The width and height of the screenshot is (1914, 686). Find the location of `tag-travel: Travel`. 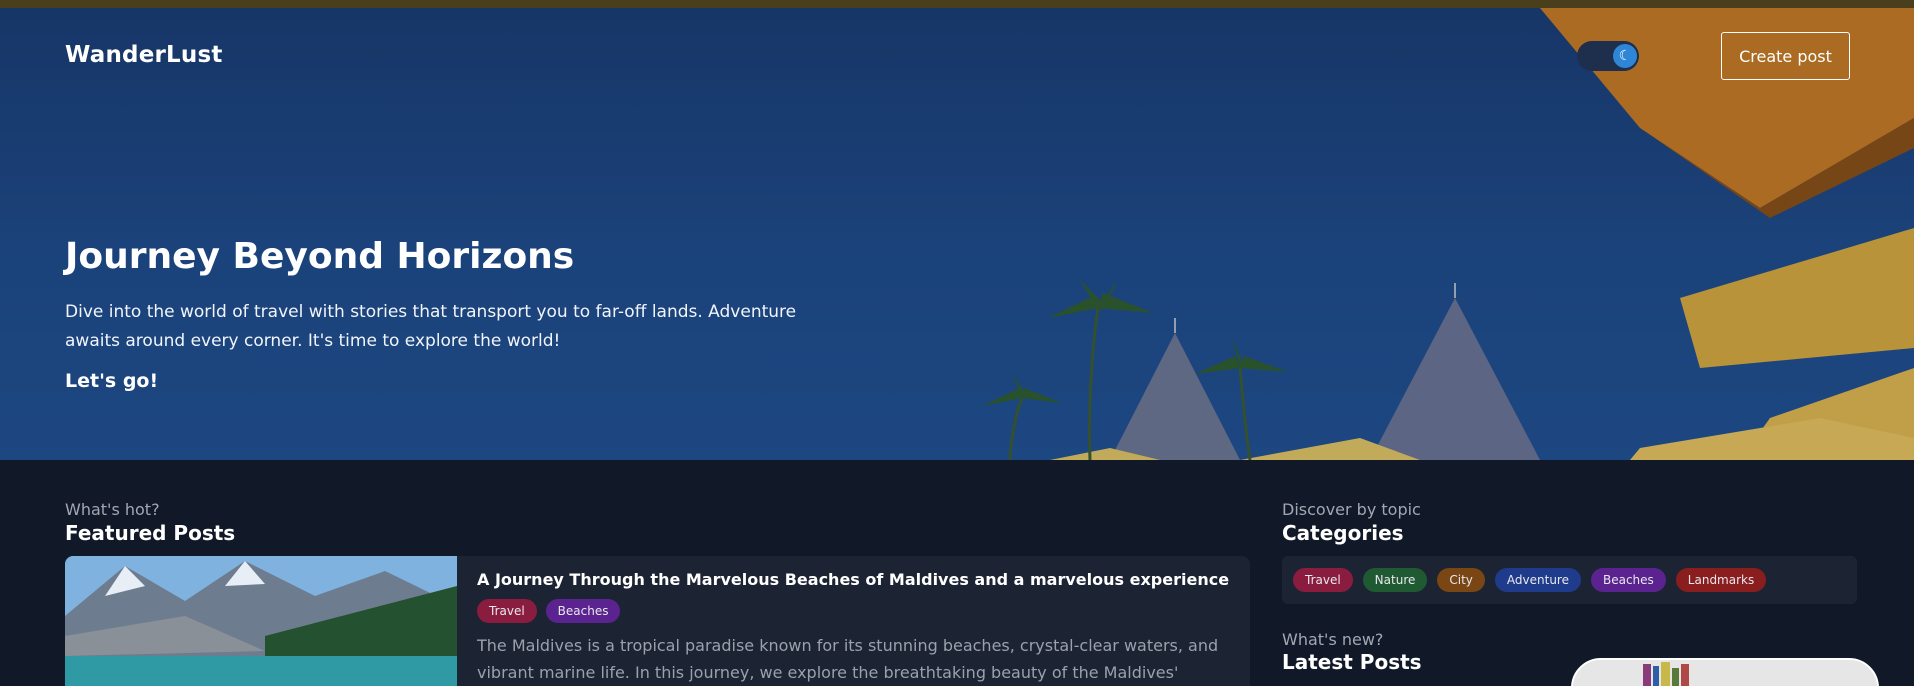

tag-travel: Travel is located at coordinates (507, 611).